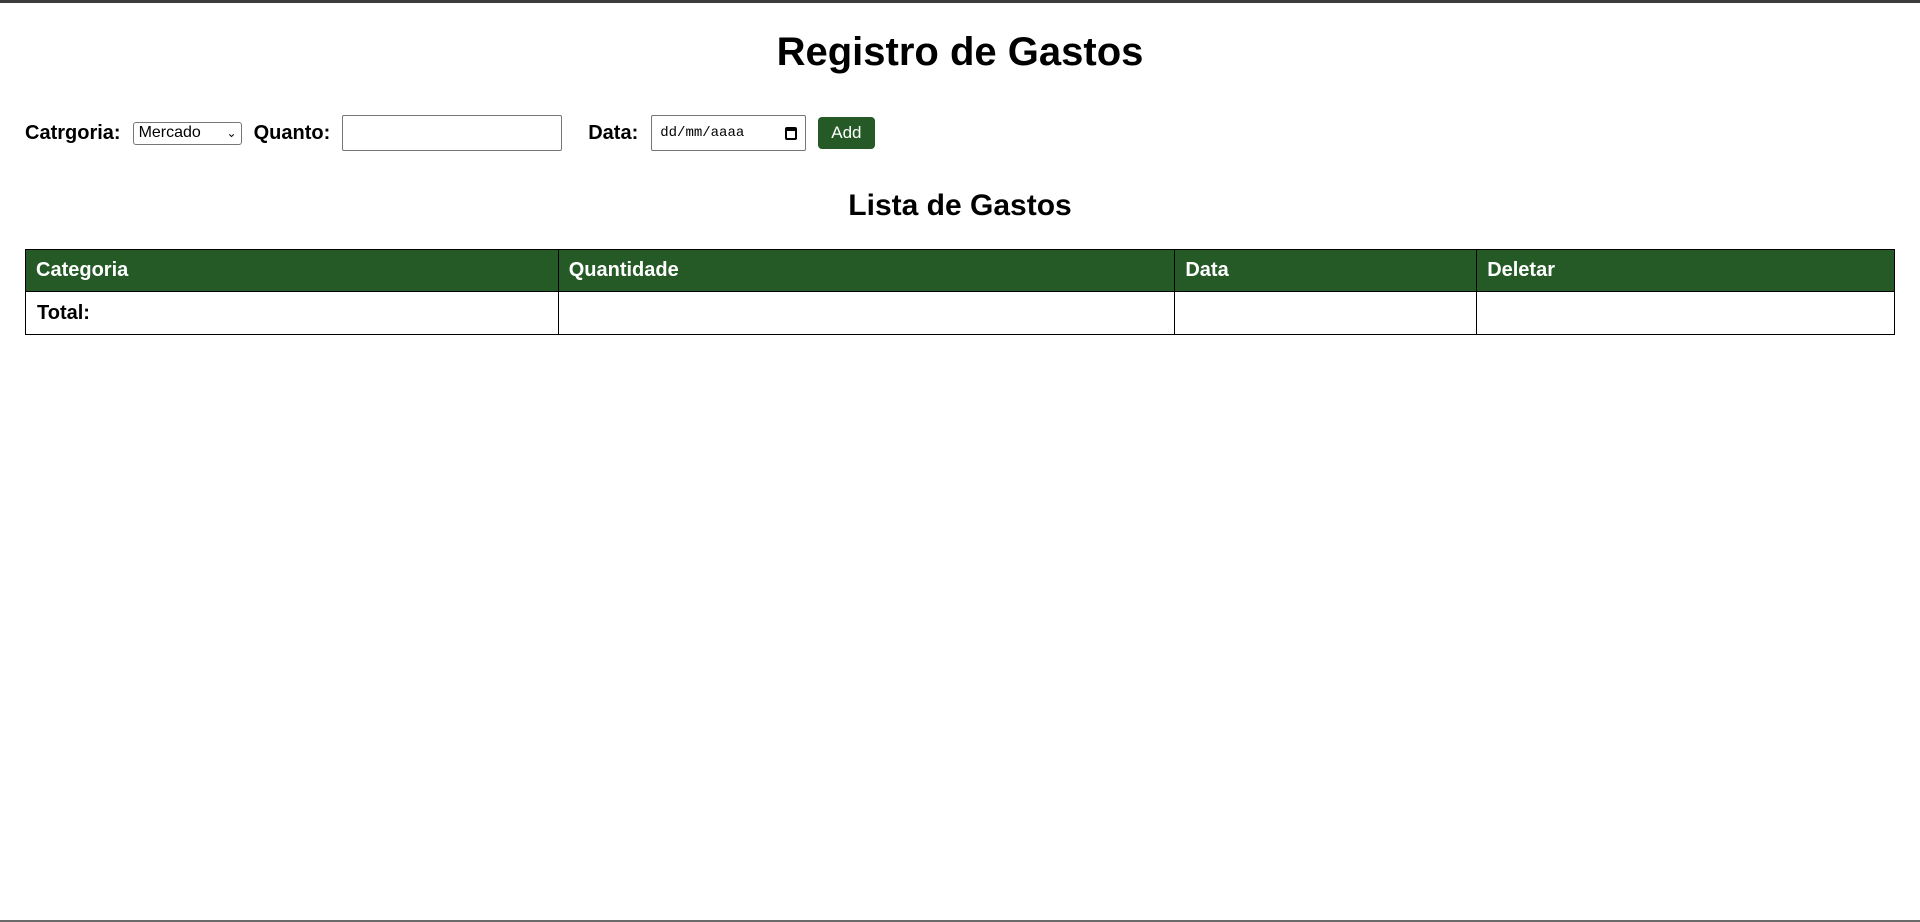 The width and height of the screenshot is (1920, 922). What do you see at coordinates (866, 270) in the screenshot?
I see `column-header-quantity: Quantidade` at bounding box center [866, 270].